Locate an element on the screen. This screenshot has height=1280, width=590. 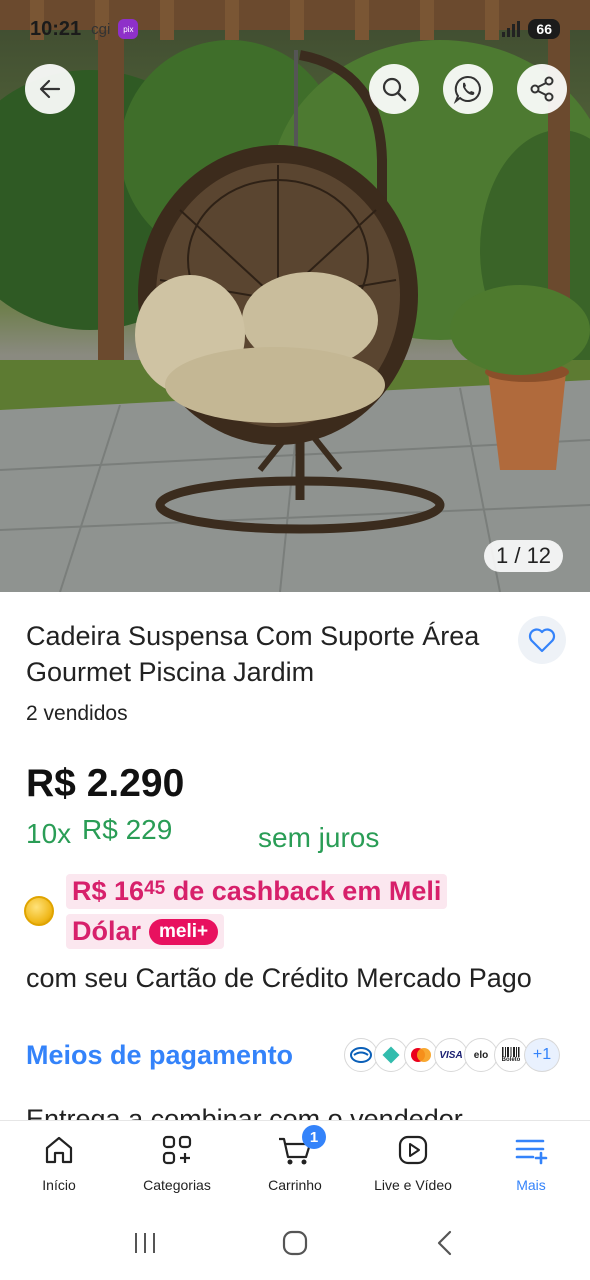
meli-dollar-coin-icon is located at coordinates (39, 911).